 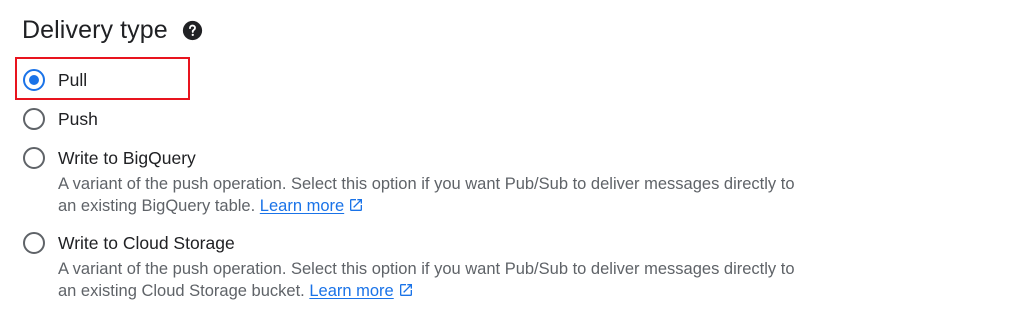 What do you see at coordinates (34, 158) in the screenshot?
I see `radio-button-bigquery` at bounding box center [34, 158].